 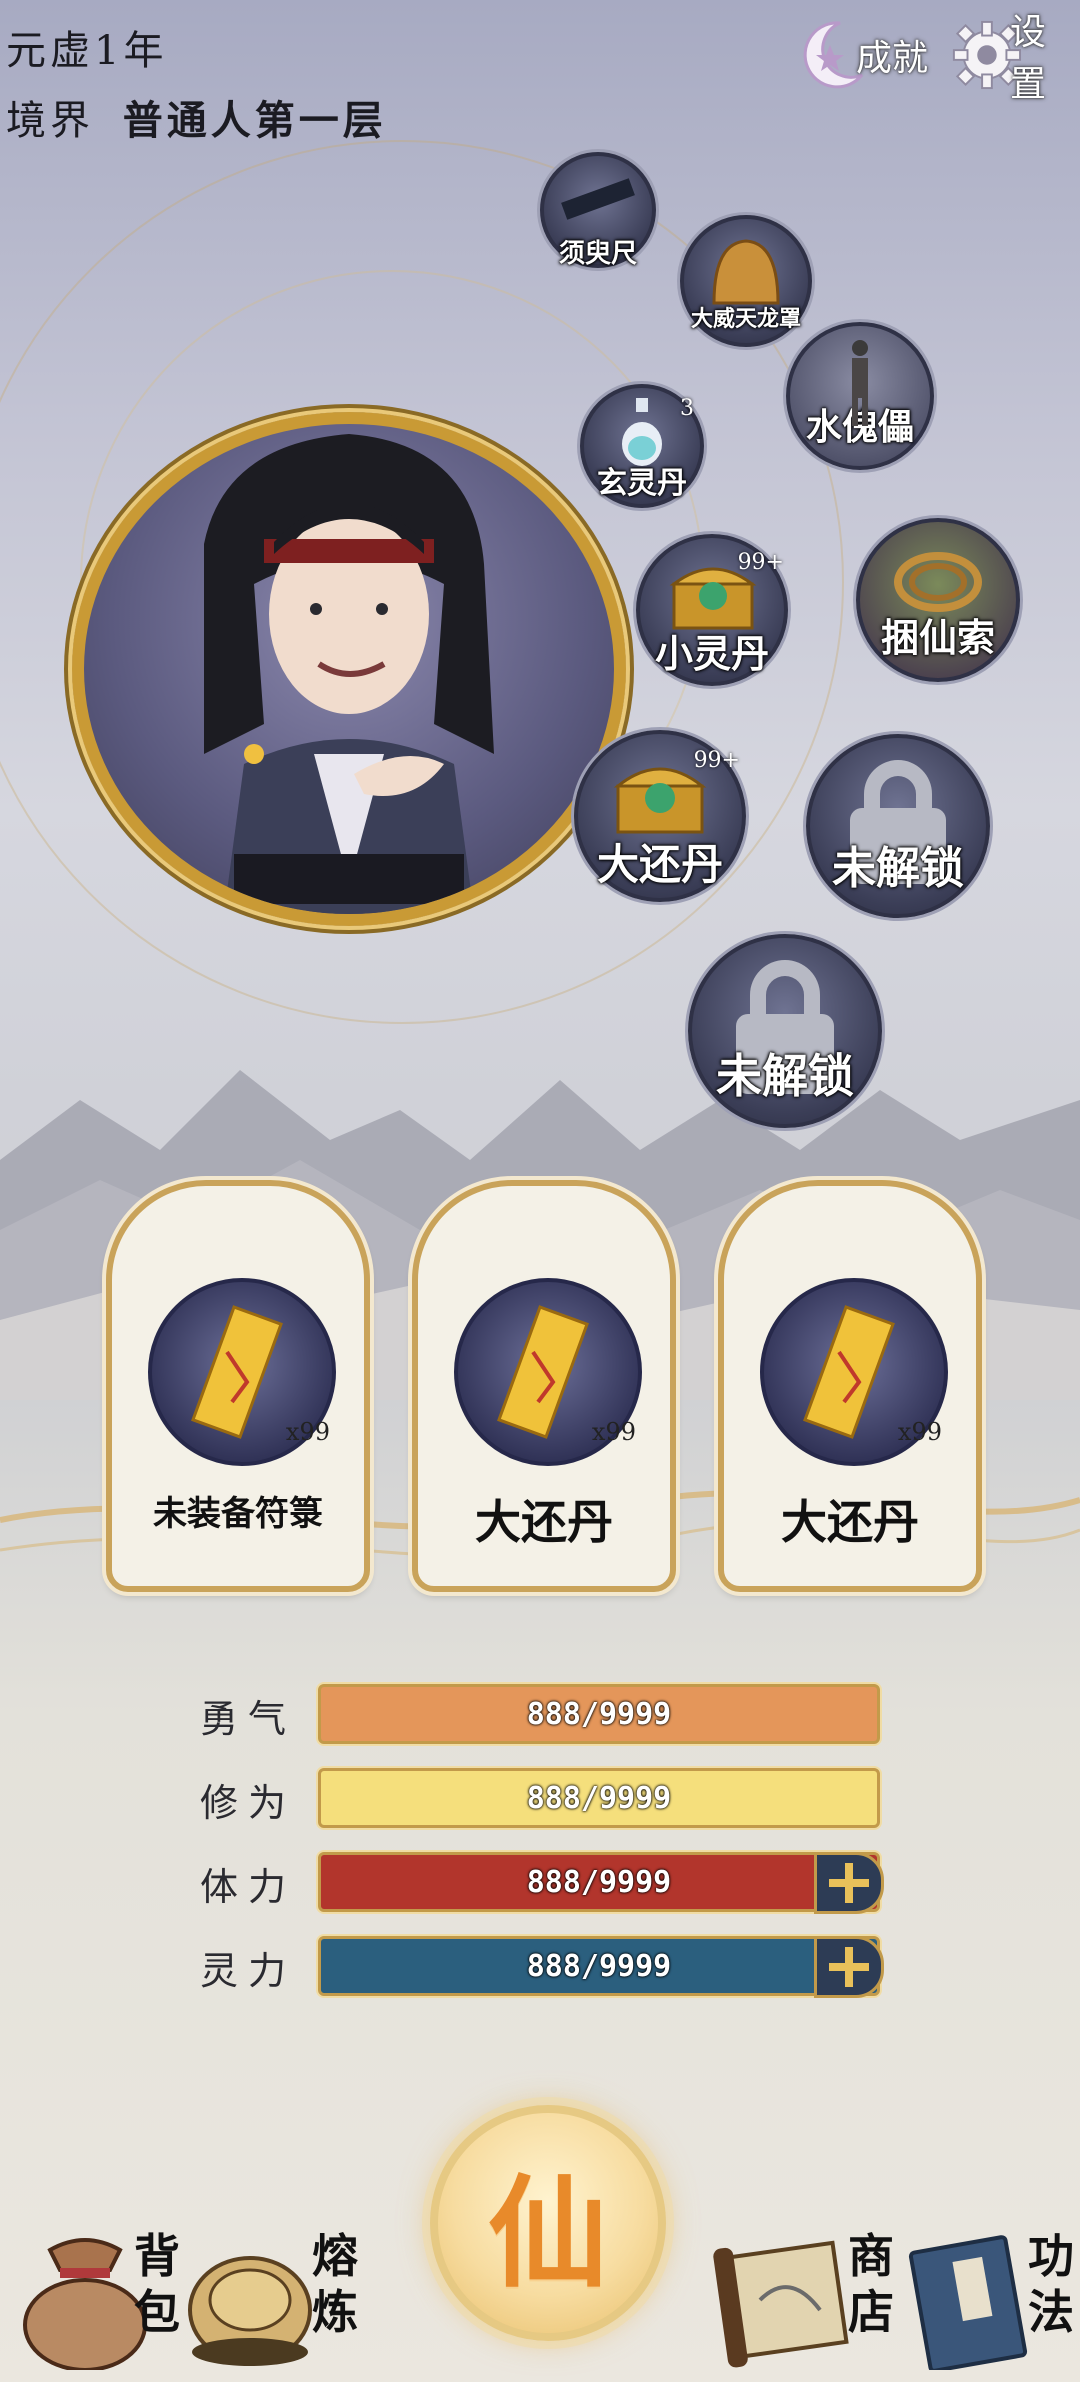 What do you see at coordinates (938, 582) in the screenshot?
I see `rope-icon` at bounding box center [938, 582].